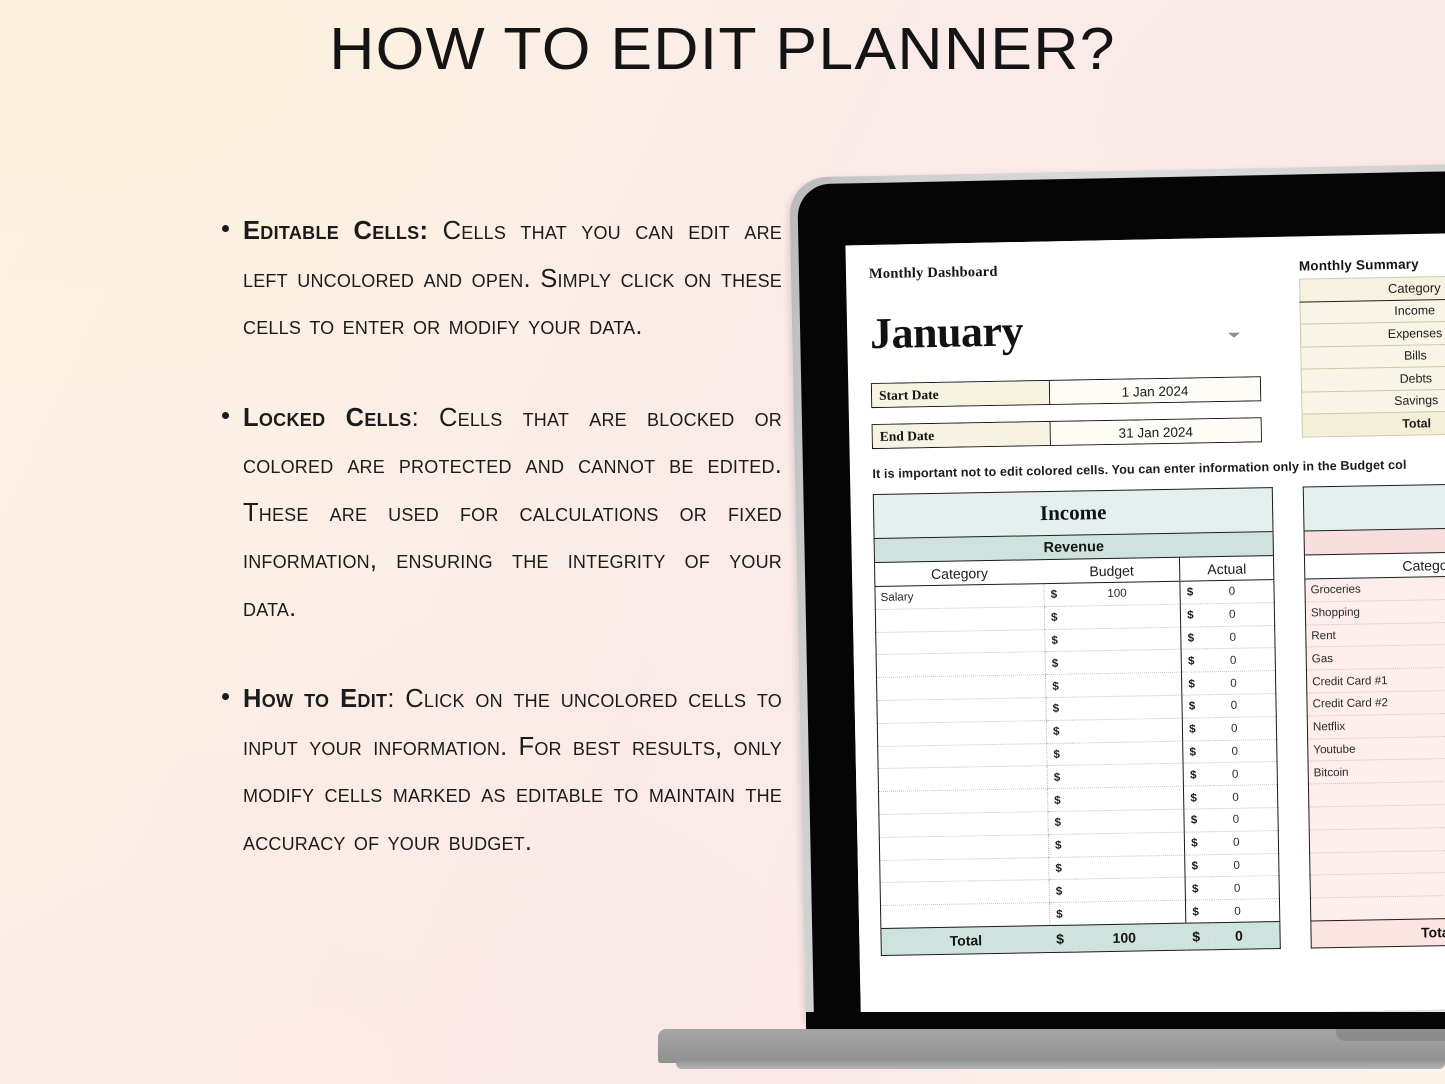  Describe the element at coordinates (1155, 390) in the screenshot. I see `start-date-value: 1 Jan 2024` at that location.